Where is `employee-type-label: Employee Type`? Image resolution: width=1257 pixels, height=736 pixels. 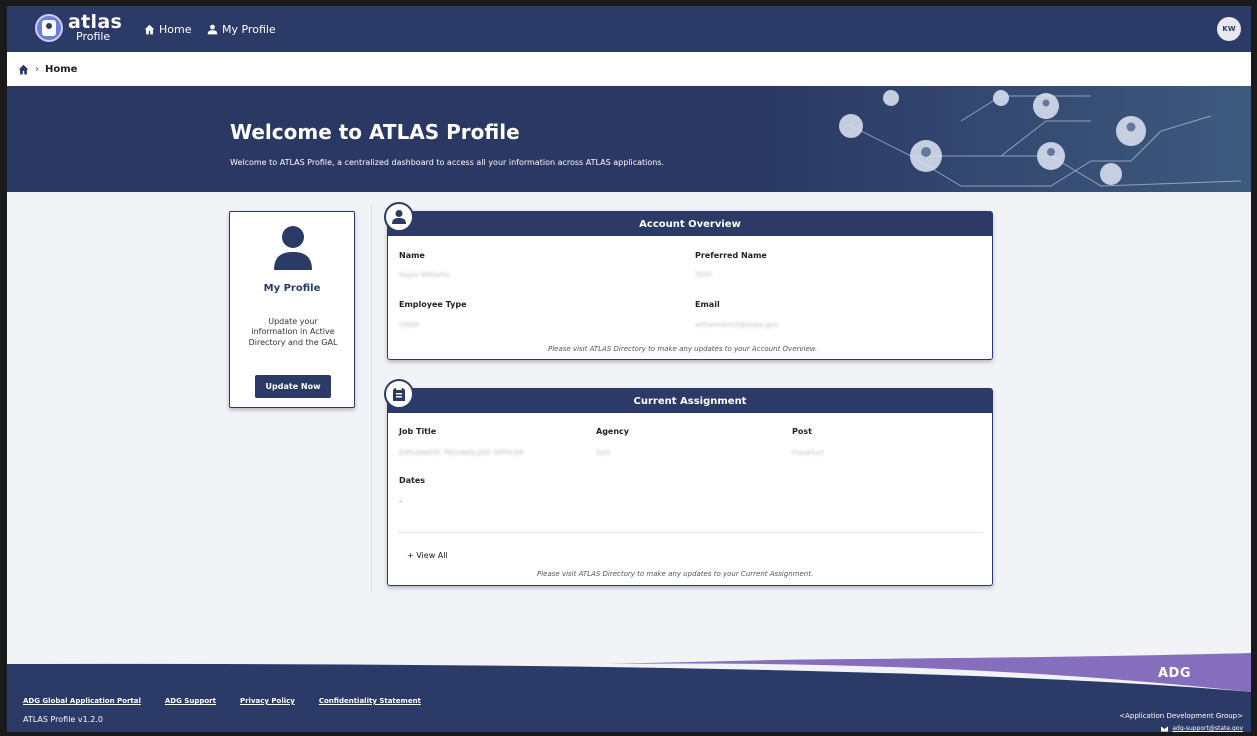 employee-type-label: Employee Type is located at coordinates (433, 304).